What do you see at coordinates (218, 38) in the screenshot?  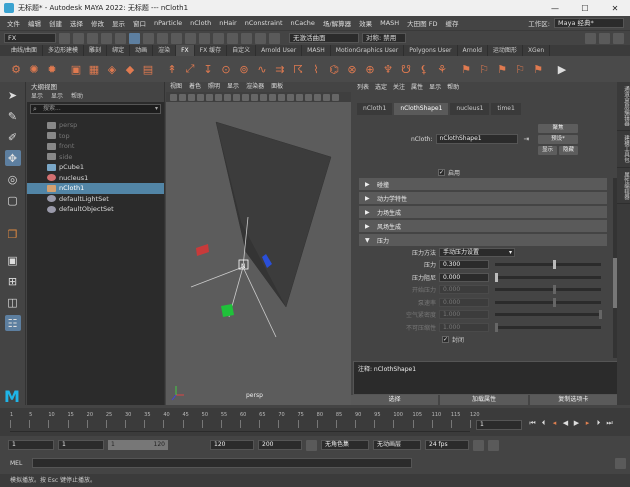 I see `snap-surface-icon` at bounding box center [218, 38].